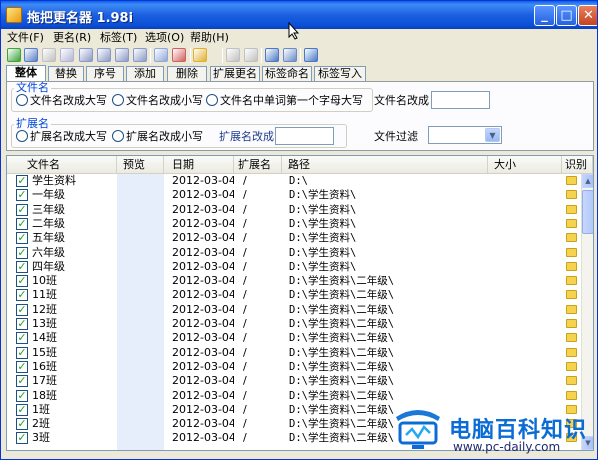 This screenshot has width=598, height=460. What do you see at coordinates (294, 310) in the screenshot?
I see `table-row: ✓ 12班 2012-03-04 / D:\学生资料\二年级\` at bounding box center [294, 310].